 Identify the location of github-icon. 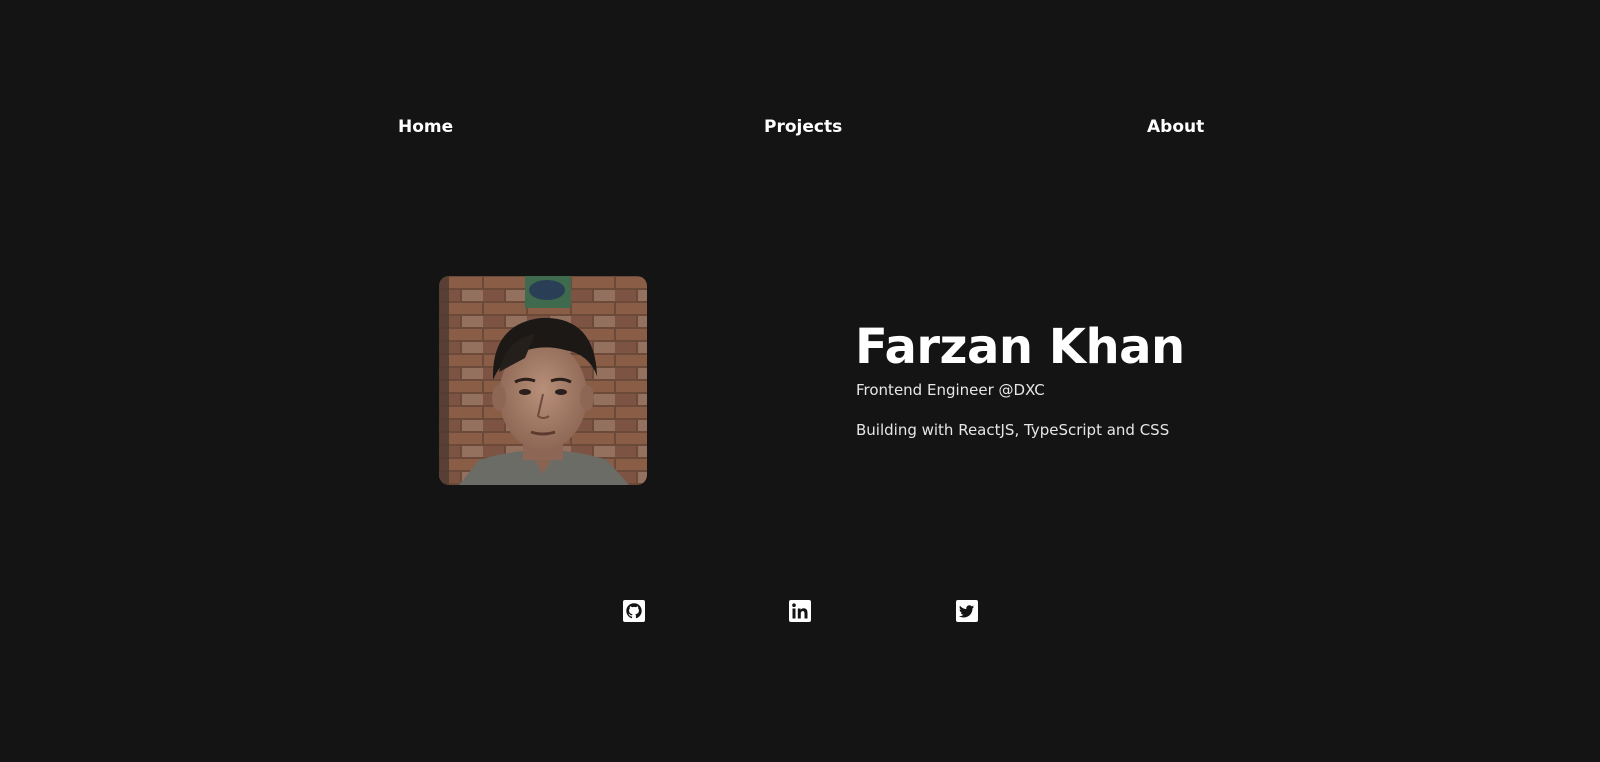
(634, 611).